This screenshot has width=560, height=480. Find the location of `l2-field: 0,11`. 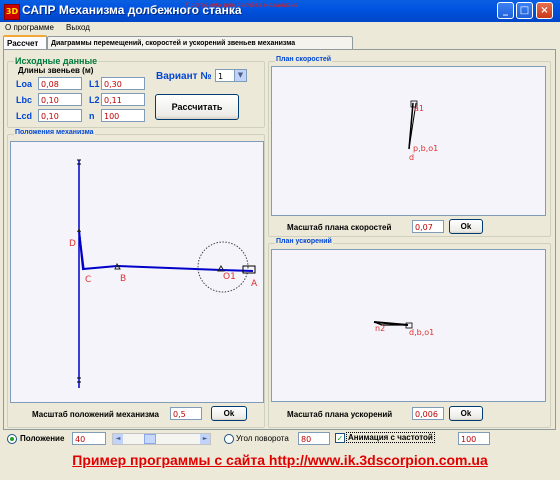

l2-field: 0,11 is located at coordinates (123, 99).